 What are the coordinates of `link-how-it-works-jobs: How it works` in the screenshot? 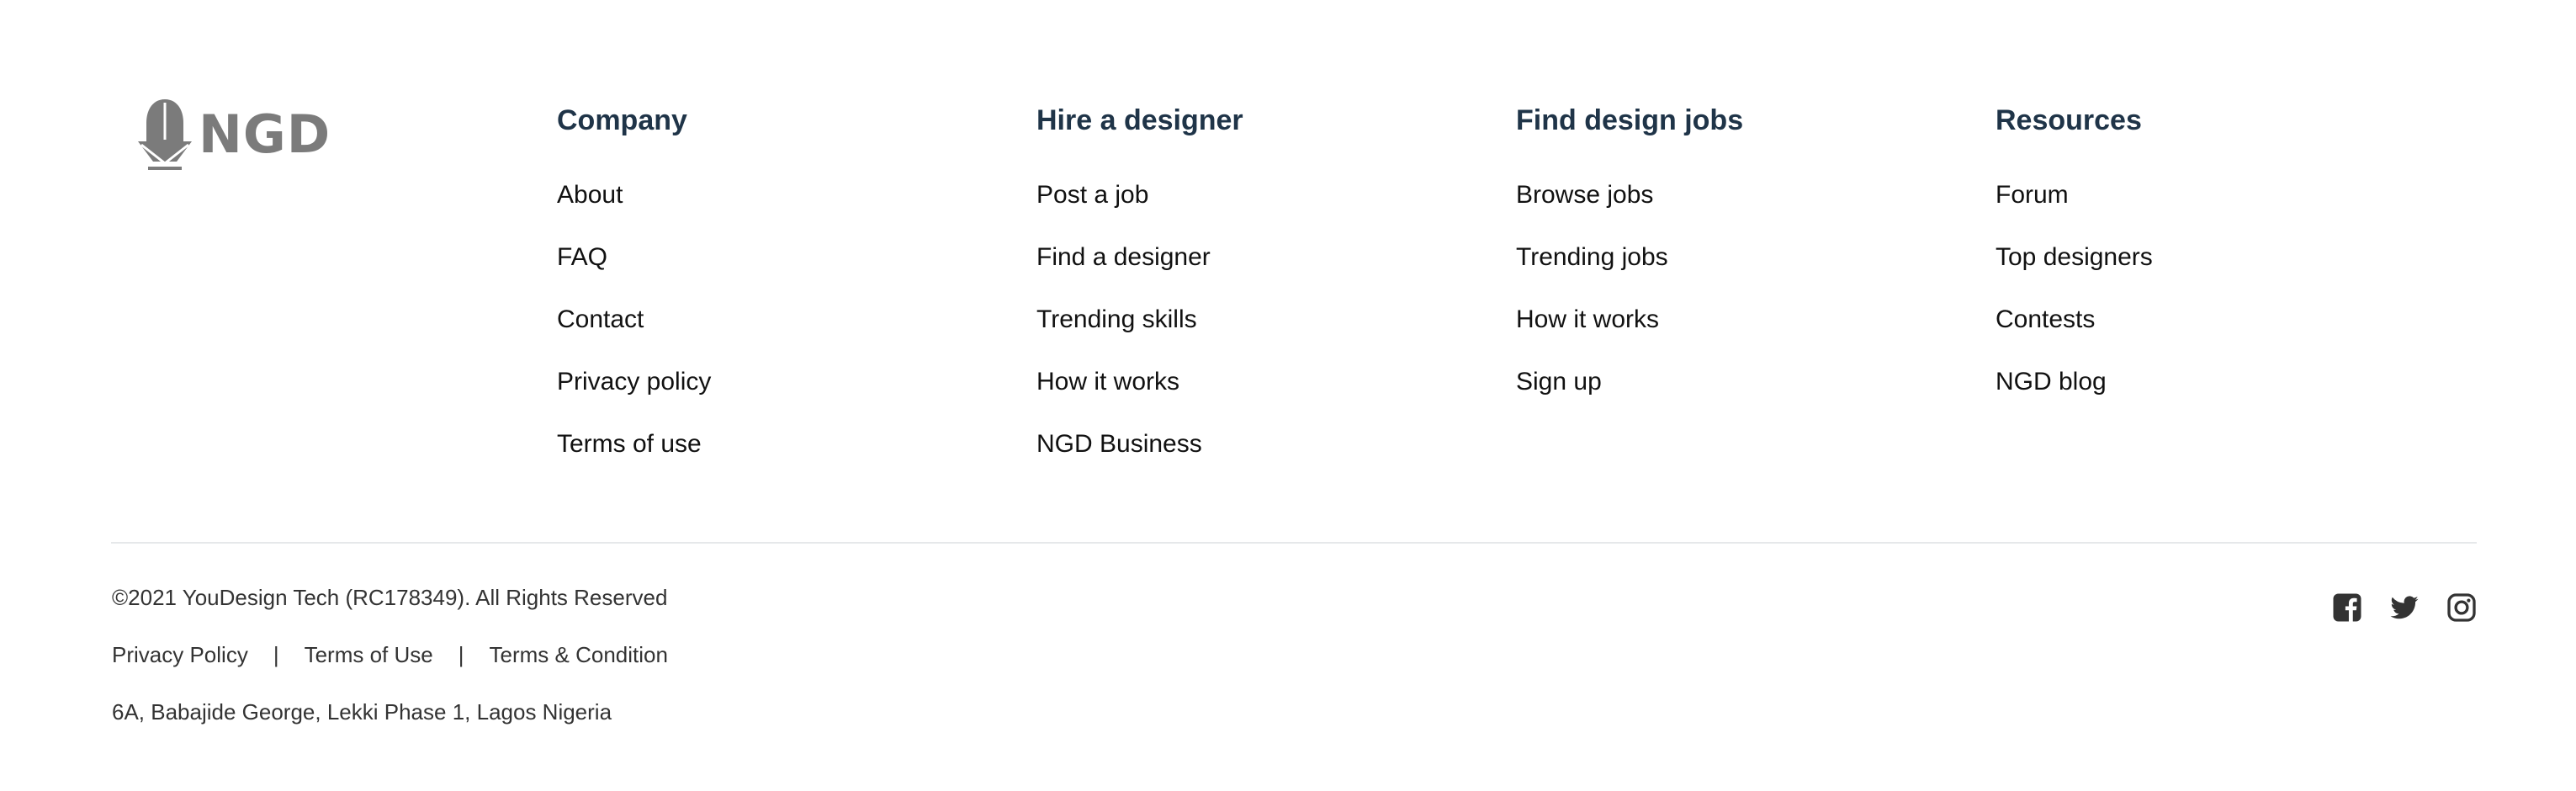 It's located at (1587, 319).